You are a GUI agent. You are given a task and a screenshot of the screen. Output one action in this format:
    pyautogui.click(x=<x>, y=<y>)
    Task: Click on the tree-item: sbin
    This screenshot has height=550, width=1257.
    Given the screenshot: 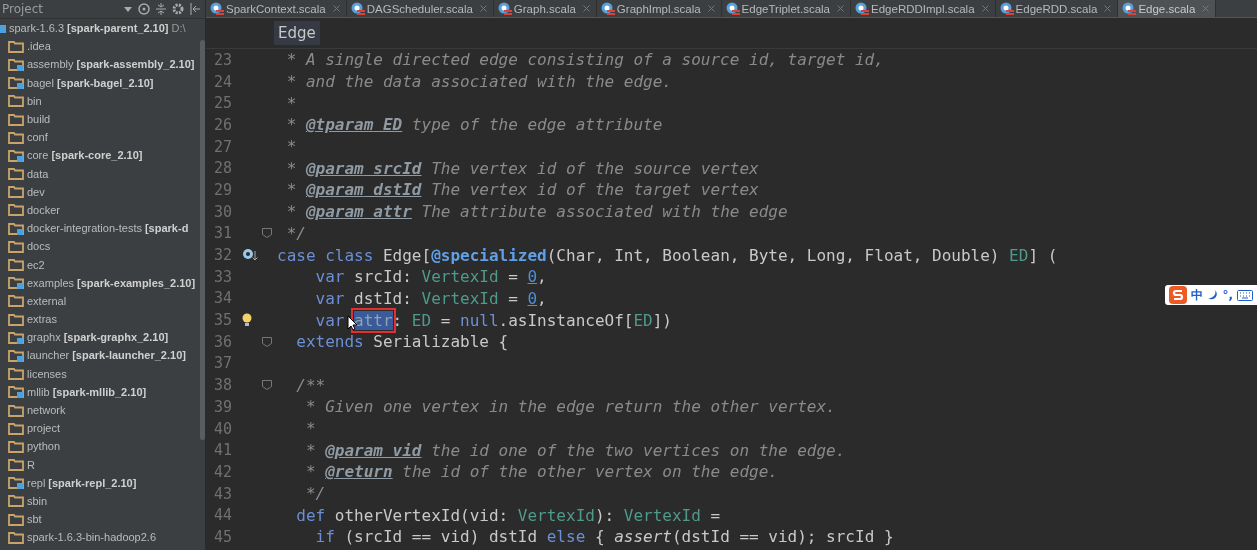 What is the action you would take?
    pyautogui.click(x=24, y=501)
    